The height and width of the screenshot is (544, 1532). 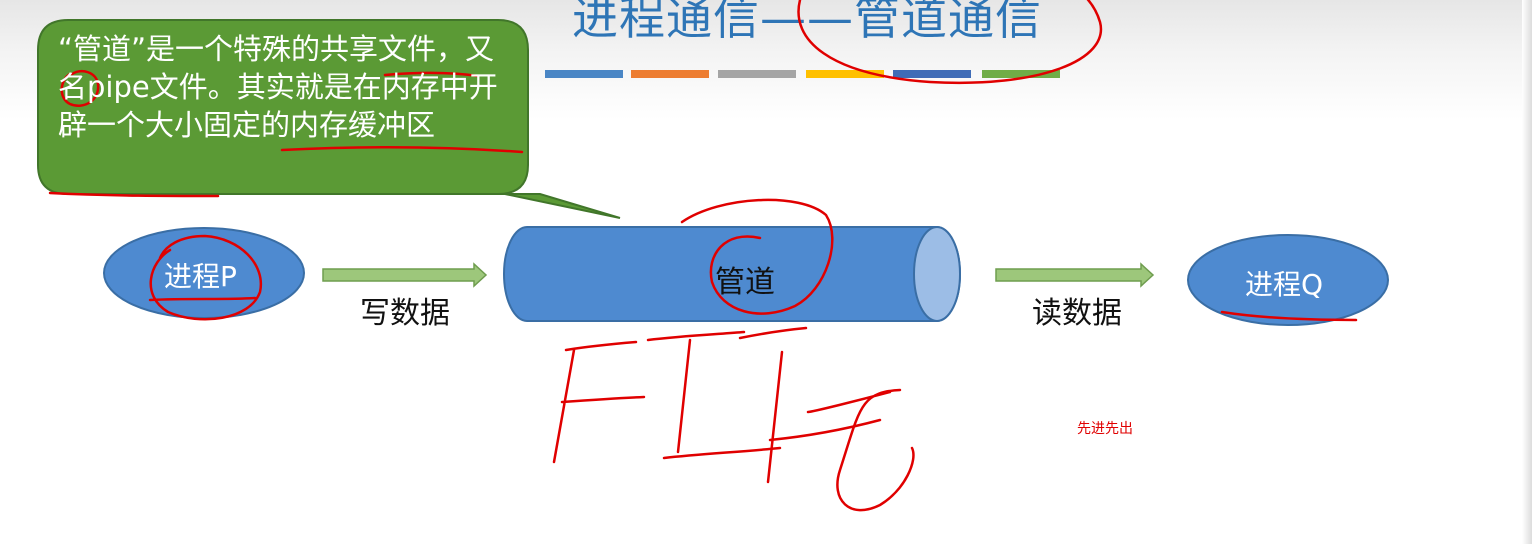 I want to click on fifo-letter-f, so click(x=599, y=402).